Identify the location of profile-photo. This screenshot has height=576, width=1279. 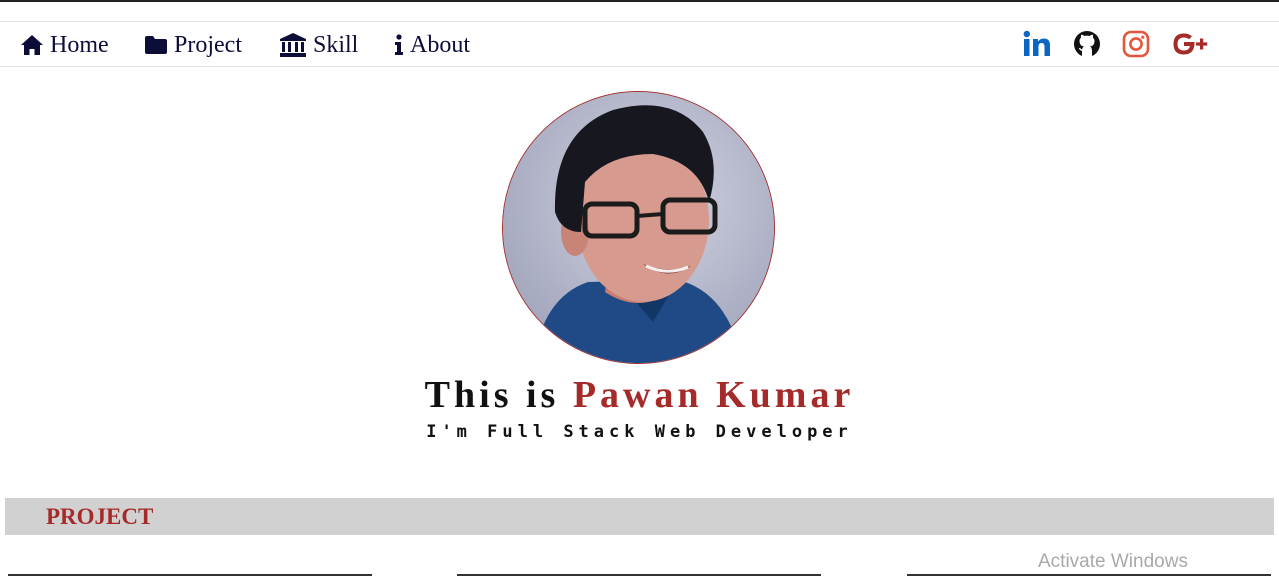
(638, 227).